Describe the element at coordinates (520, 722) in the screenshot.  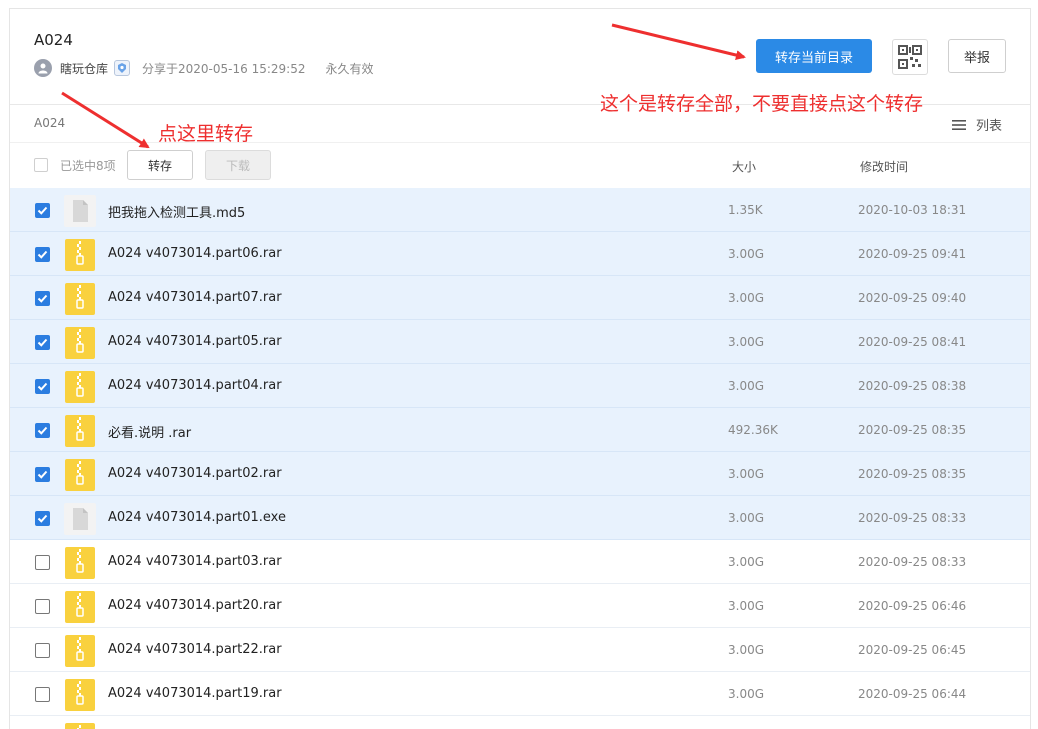
I see `file-row` at that location.